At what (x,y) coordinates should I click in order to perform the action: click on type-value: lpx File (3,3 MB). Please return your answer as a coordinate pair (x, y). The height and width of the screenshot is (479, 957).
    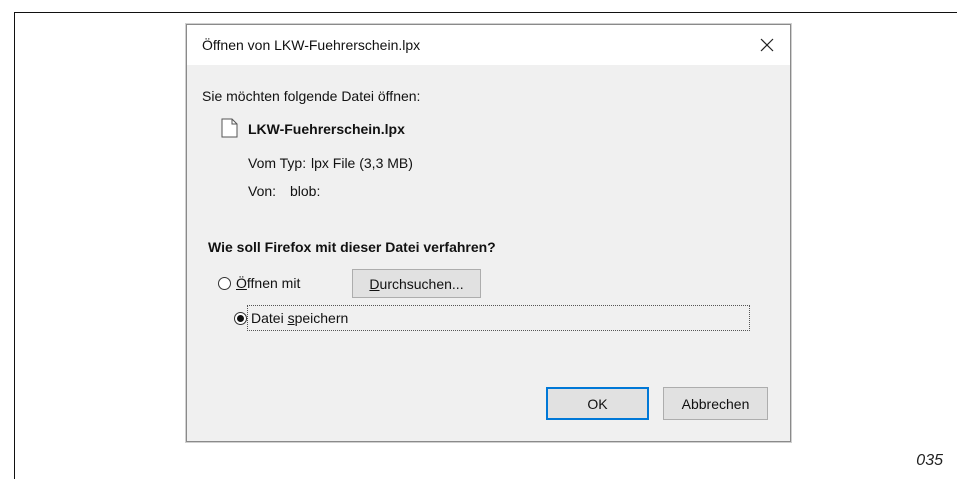
    Looking at the image, I should click on (362, 163).